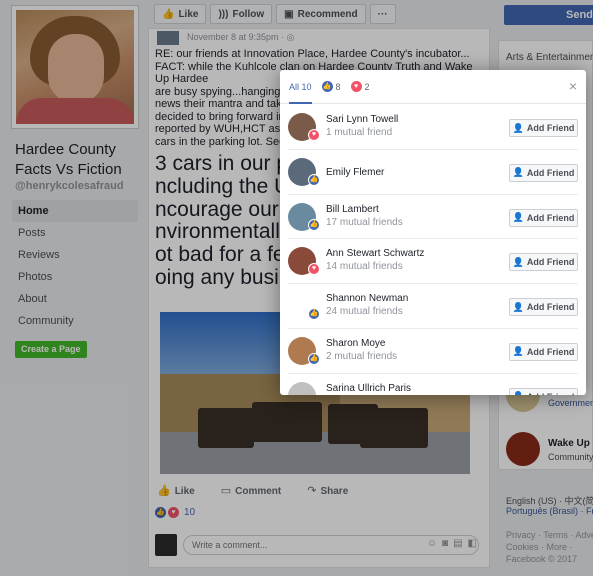  Describe the element at coordinates (364, 222) in the screenshot. I see `mutual-friends: 17 mutual friends` at that location.